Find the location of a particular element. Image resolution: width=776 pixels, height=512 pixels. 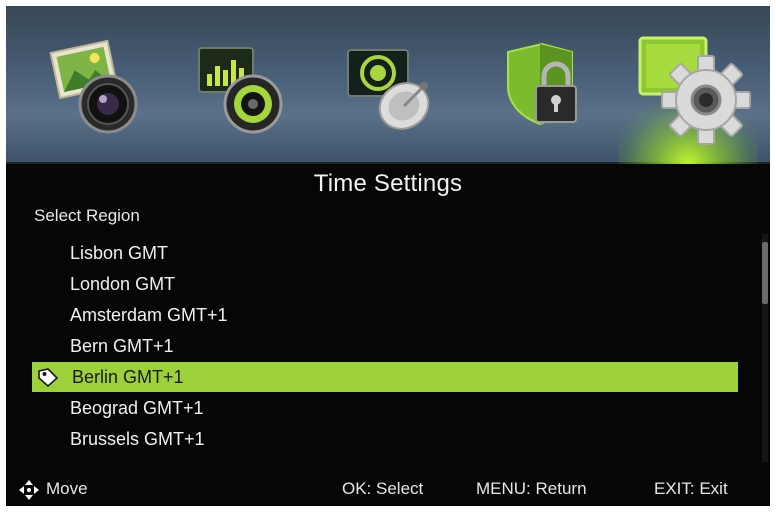

region-item-label: Lisbon GMT is located at coordinates (119, 253).